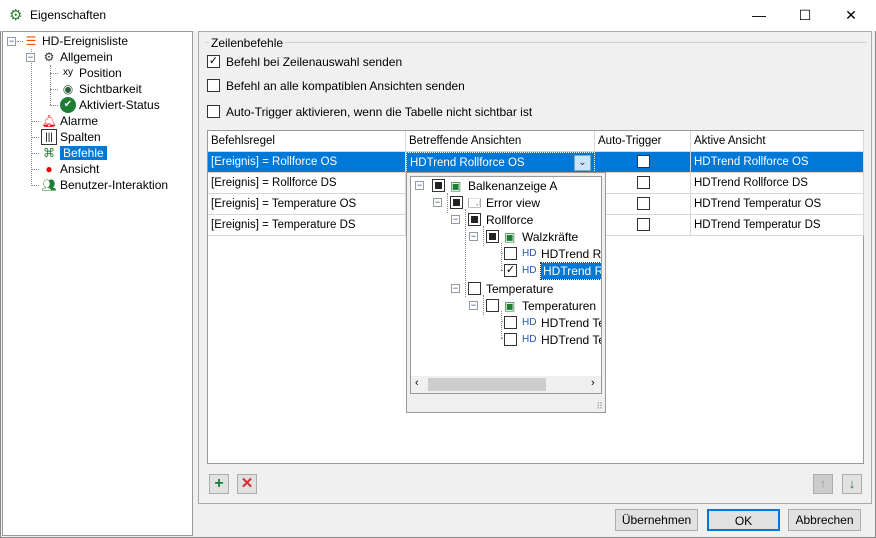  Describe the element at coordinates (599, 406) in the screenshot. I see `resize-grip-icon: ⠿` at that location.